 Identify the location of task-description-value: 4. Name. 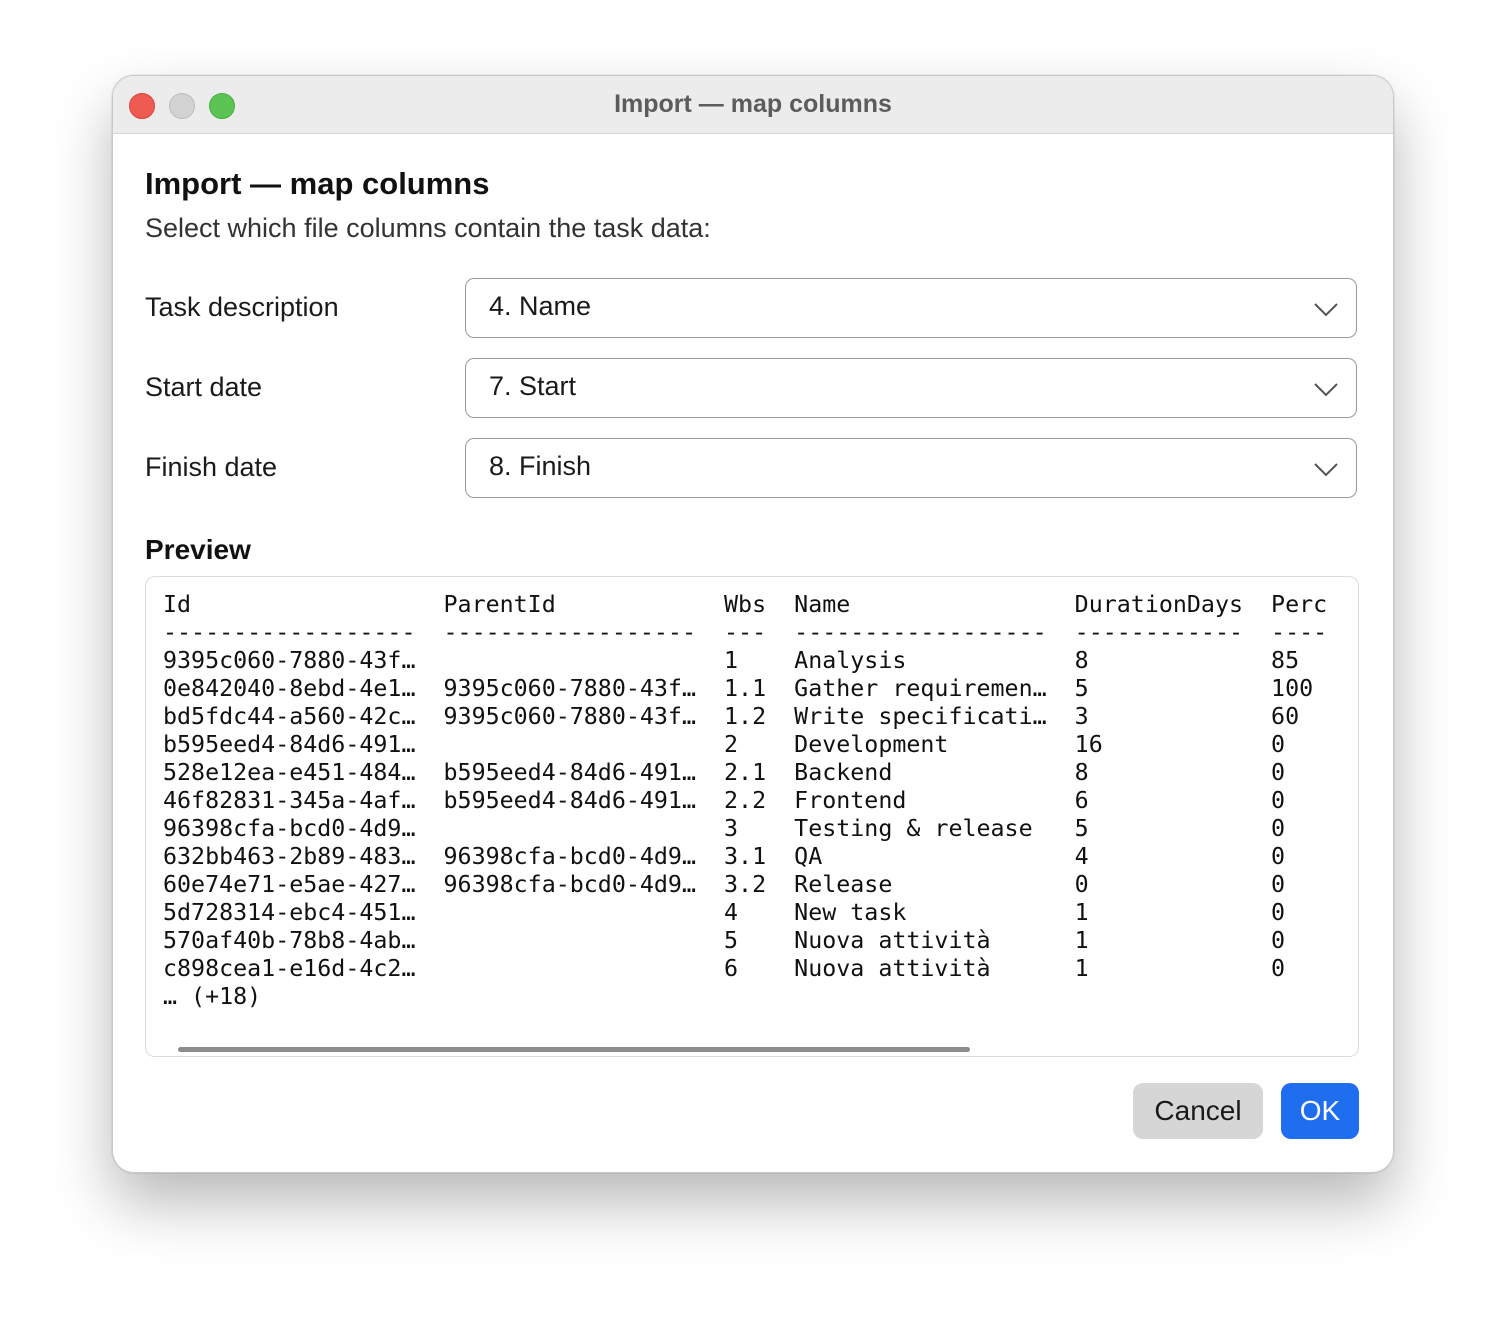
(540, 306).